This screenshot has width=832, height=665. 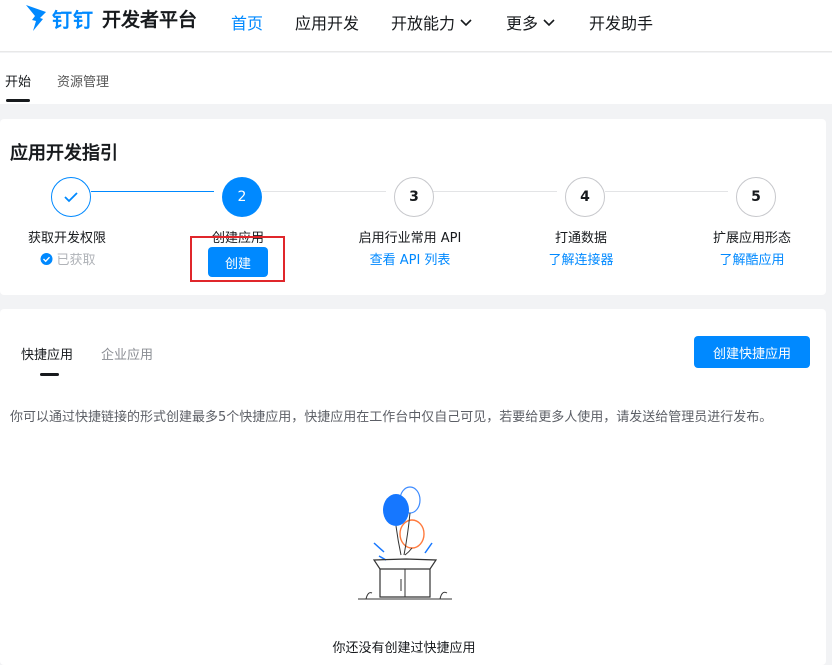 I want to click on dingtalk-logo-icon, so click(x=36, y=18).